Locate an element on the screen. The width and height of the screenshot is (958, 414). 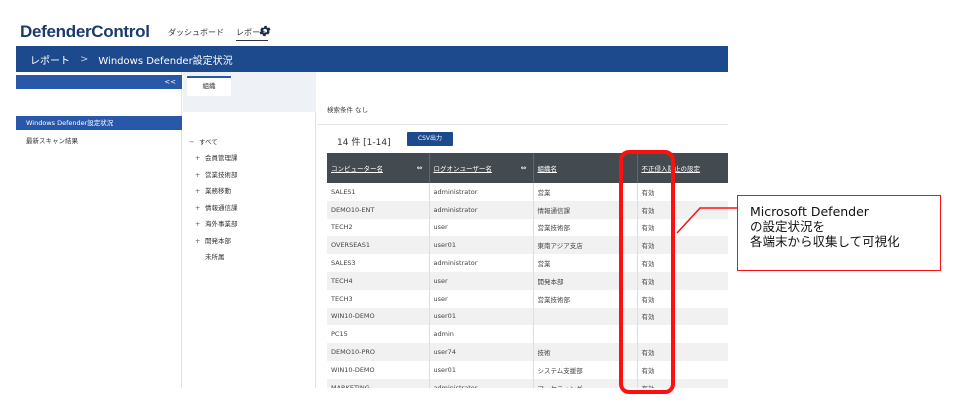
cell-computer-name: TECH3 is located at coordinates (378, 298).